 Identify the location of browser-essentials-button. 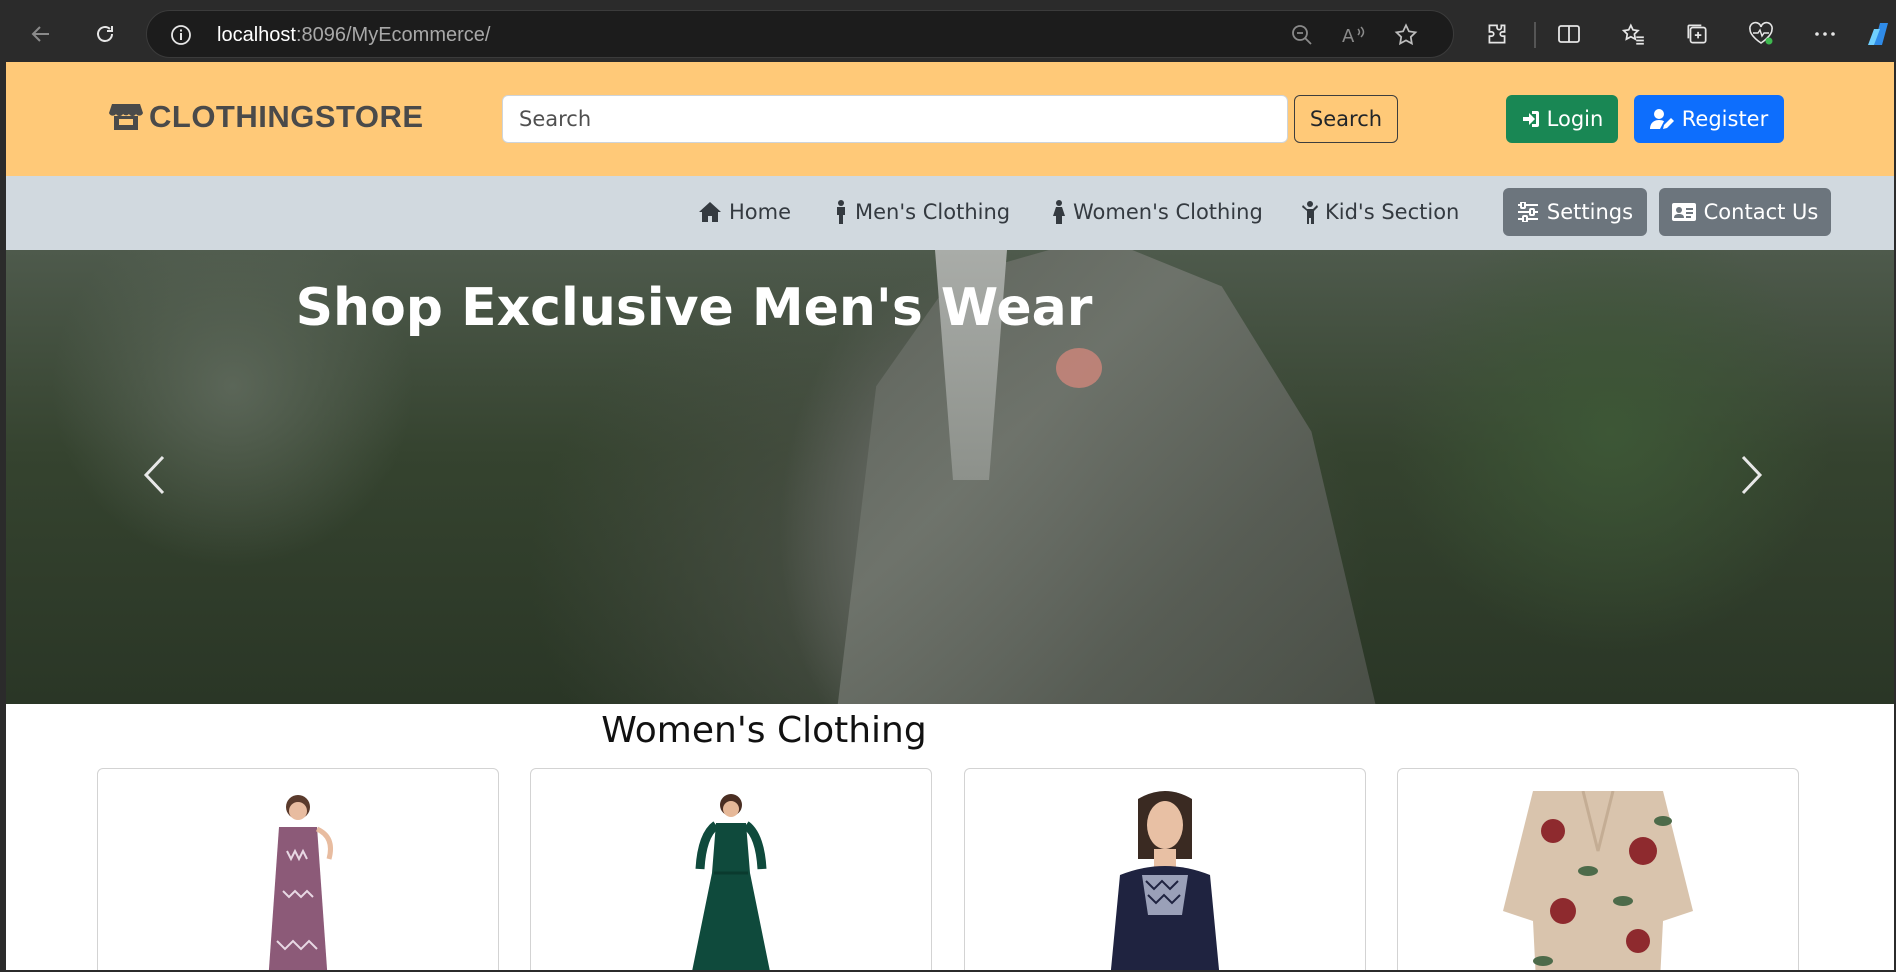
(1761, 34).